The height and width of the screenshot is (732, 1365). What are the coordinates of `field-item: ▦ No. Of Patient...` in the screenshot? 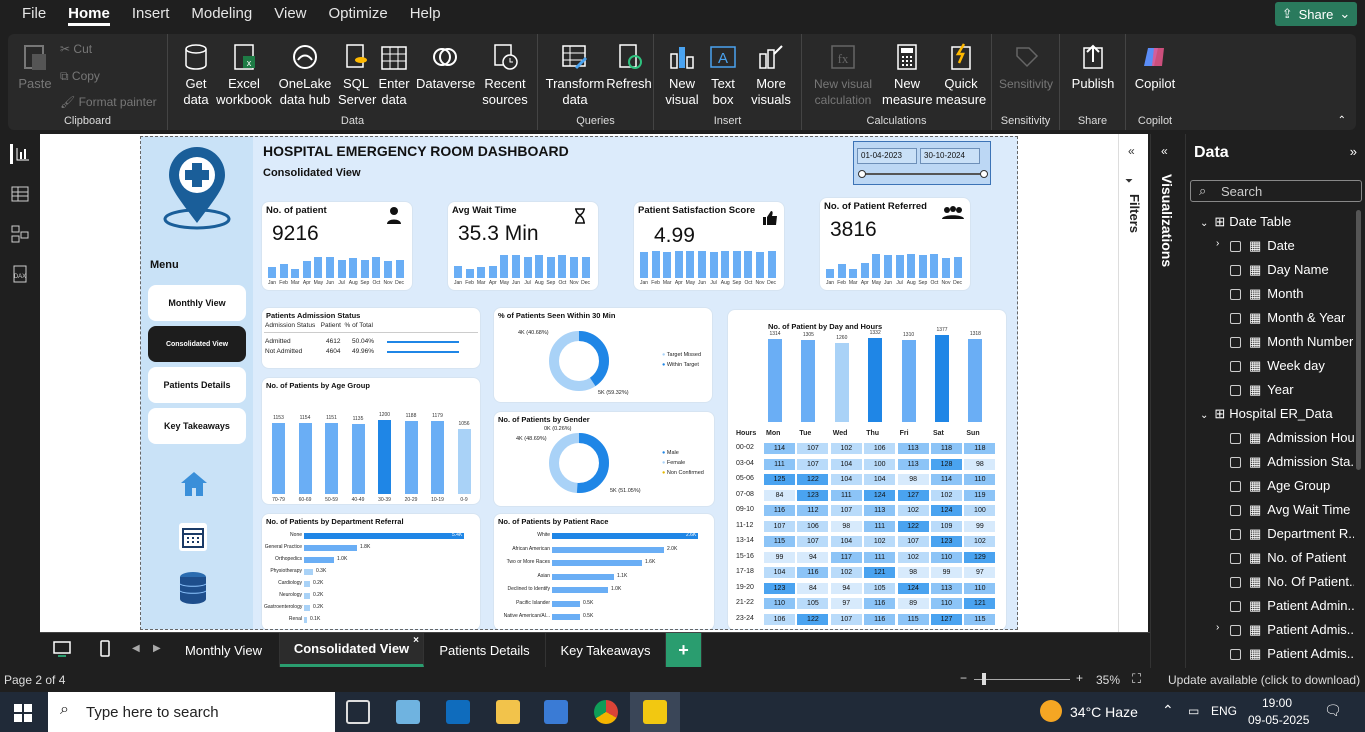 It's located at (1285, 582).